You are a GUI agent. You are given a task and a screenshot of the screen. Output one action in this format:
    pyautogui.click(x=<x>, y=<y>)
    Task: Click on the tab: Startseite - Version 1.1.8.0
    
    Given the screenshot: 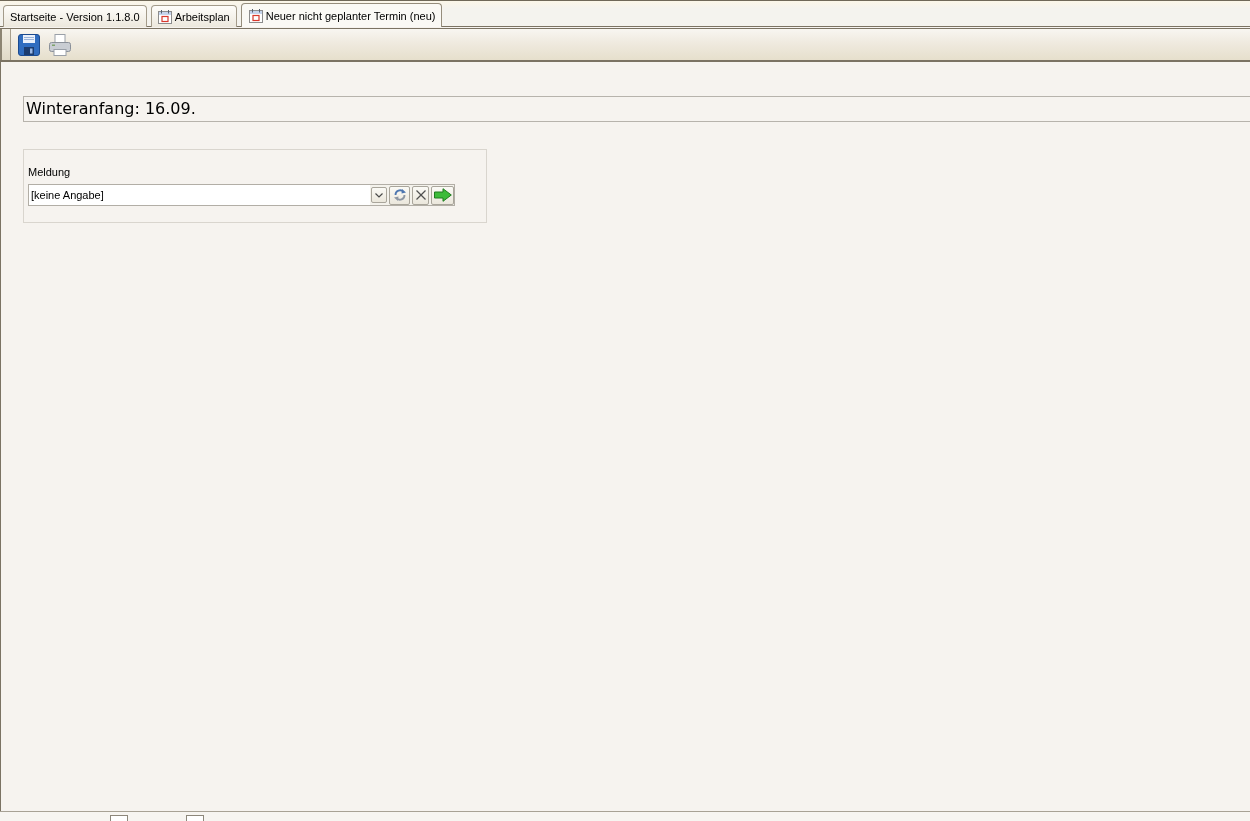 What is the action you would take?
    pyautogui.click(x=75, y=16)
    